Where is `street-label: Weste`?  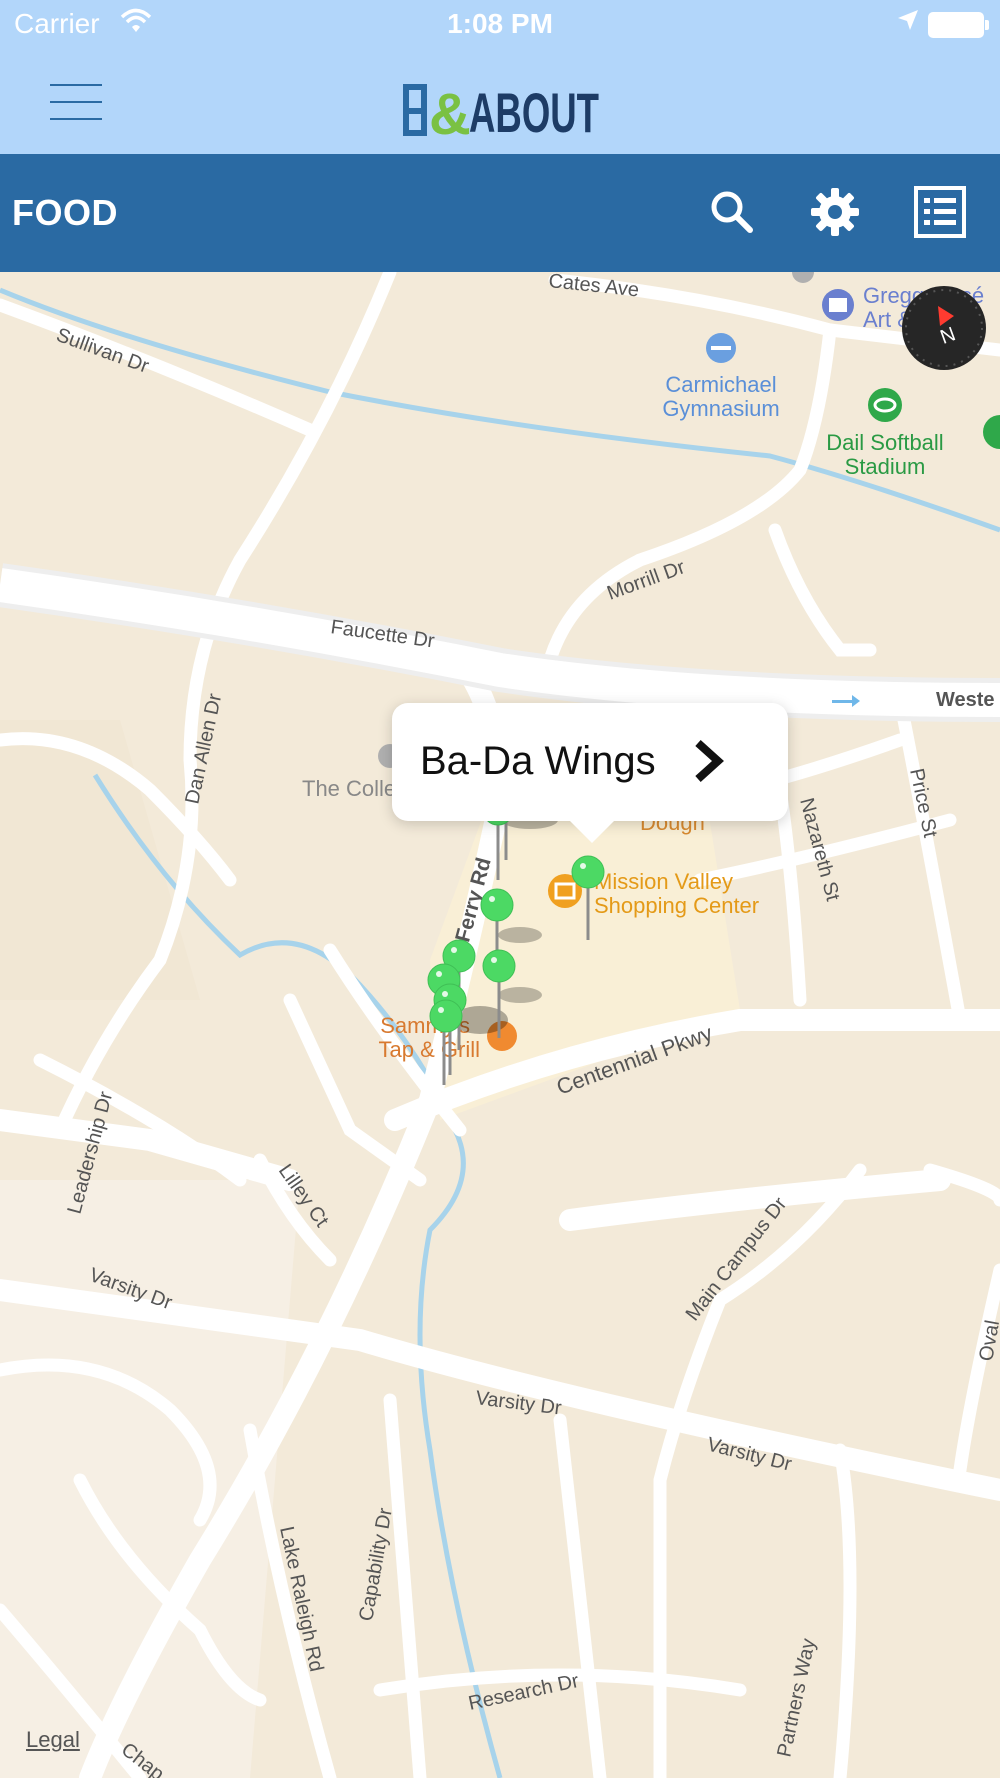 street-label: Weste is located at coordinates (965, 700).